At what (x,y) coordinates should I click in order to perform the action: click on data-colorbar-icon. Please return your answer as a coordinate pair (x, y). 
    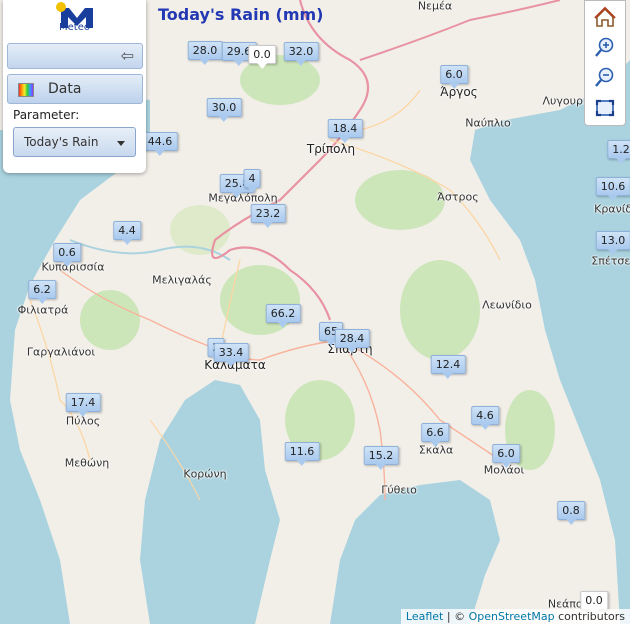
    Looking at the image, I should click on (26, 90).